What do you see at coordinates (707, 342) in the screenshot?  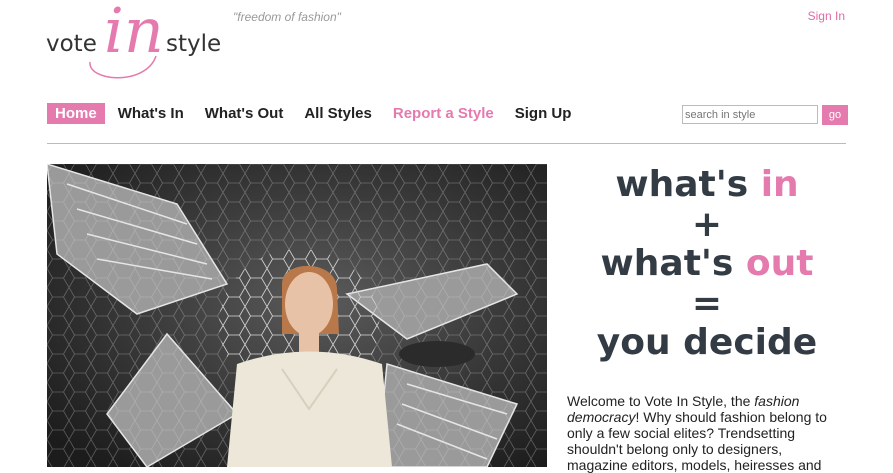 I see `slogan-line-5: you decide` at bounding box center [707, 342].